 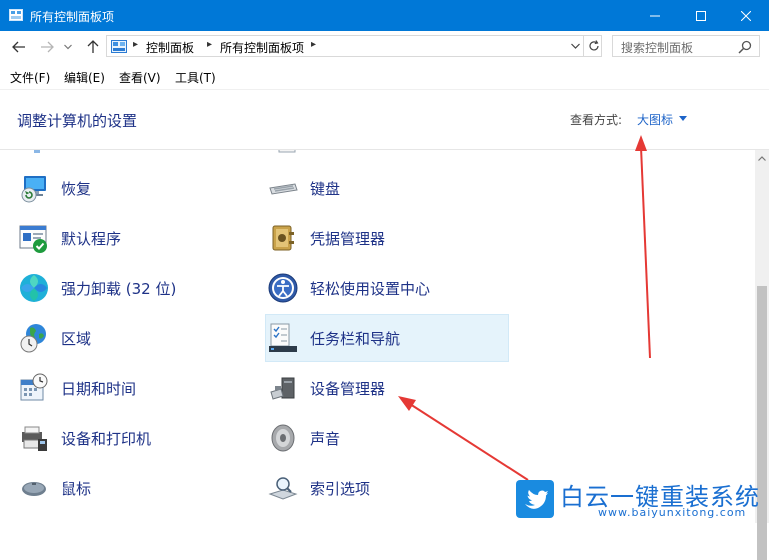 I want to click on breadcrumb-control-panel: 控制面板, so click(x=170, y=47).